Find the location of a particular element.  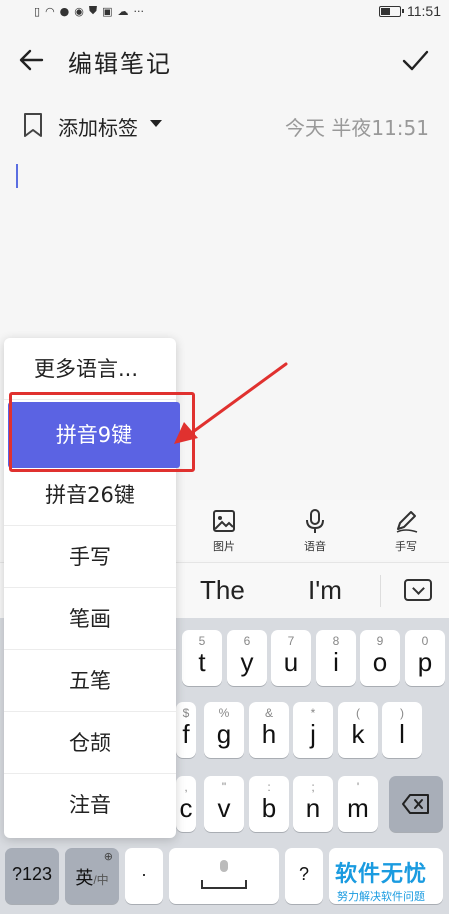

key-label: b is located at coordinates (269, 808).